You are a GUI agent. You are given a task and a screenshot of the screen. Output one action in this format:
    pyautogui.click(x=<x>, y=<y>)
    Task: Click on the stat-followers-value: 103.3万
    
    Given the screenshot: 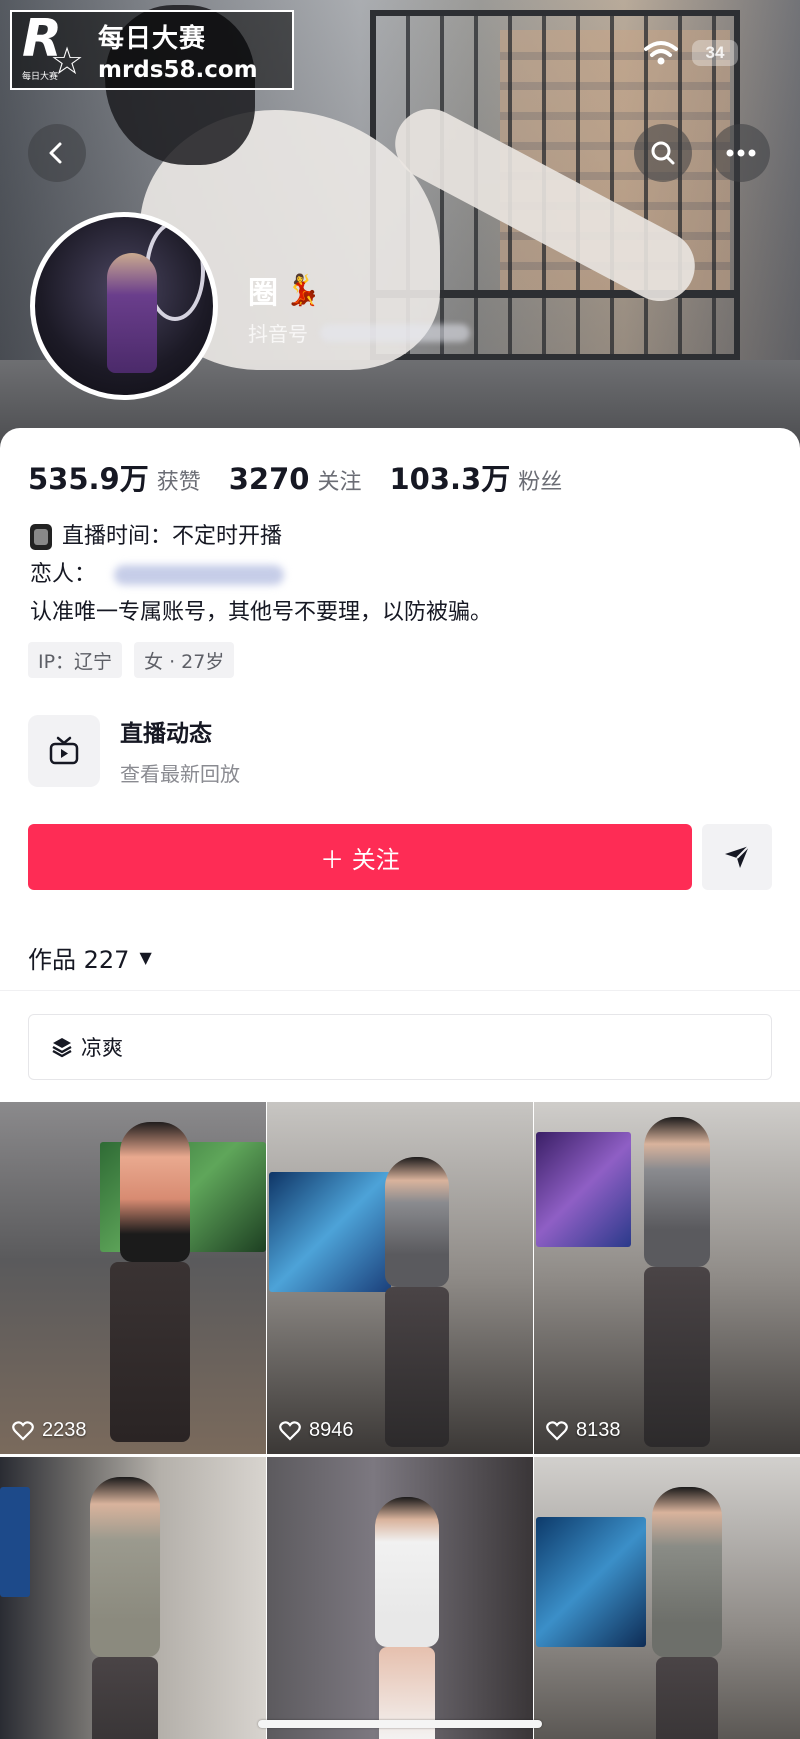 What is the action you would take?
    pyautogui.click(x=450, y=479)
    